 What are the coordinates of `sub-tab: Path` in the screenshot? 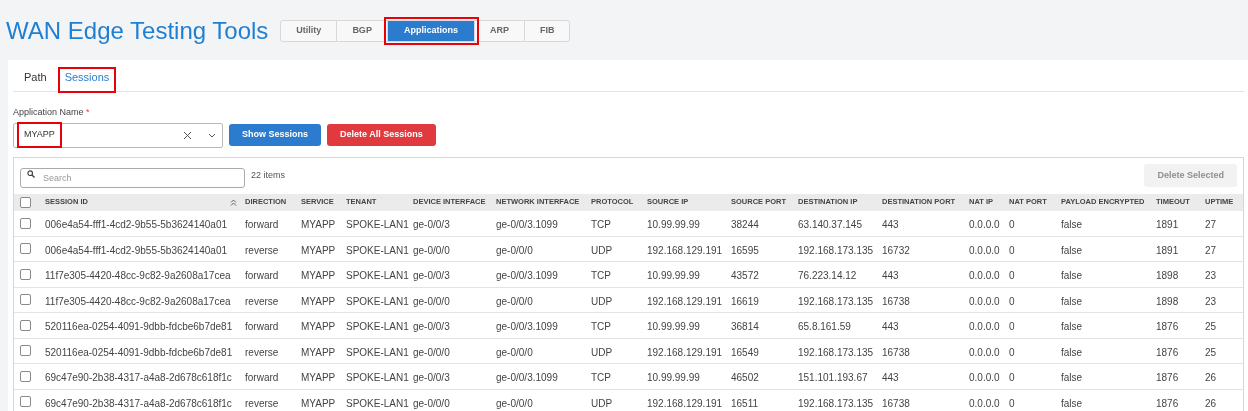 It's located at (35, 79).